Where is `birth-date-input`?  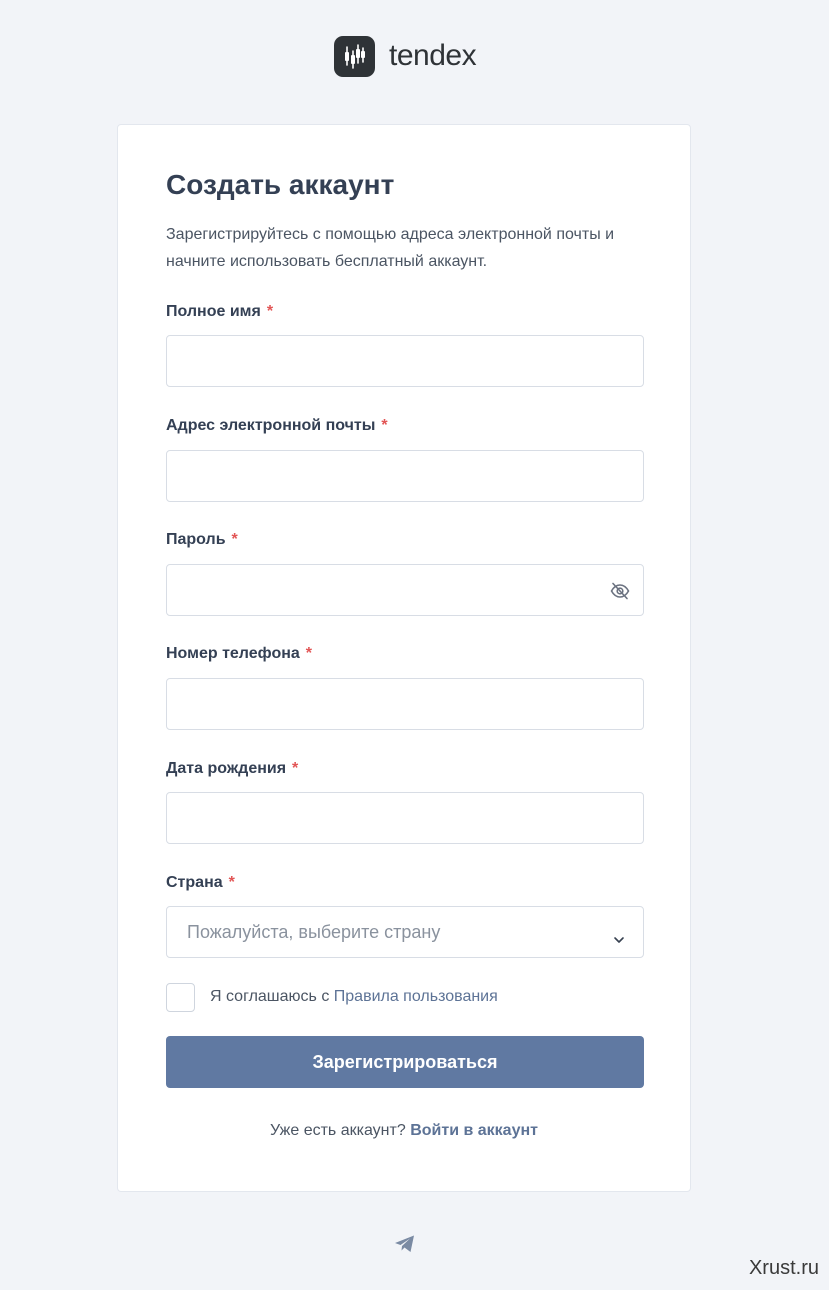 birth-date-input is located at coordinates (405, 818).